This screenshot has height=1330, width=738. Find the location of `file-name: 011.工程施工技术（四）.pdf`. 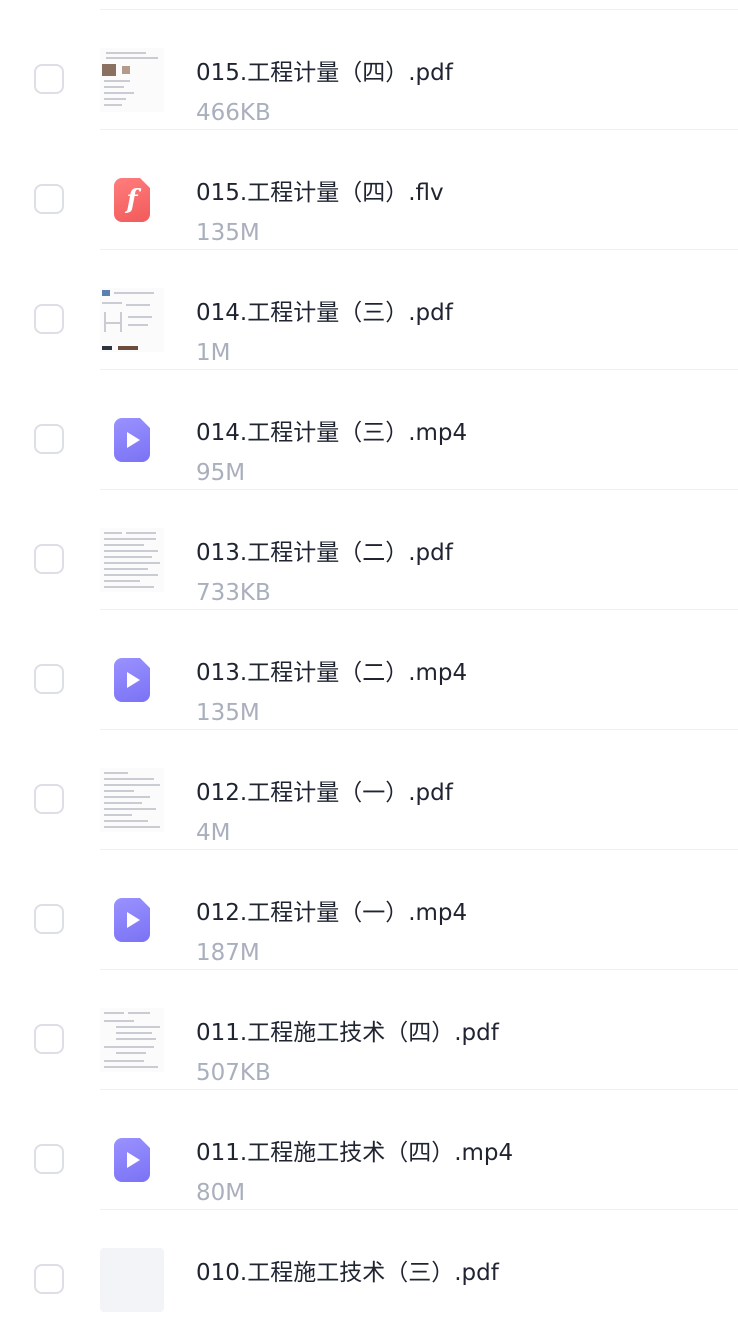

file-name: 011.工程施工技术（四）.pdf is located at coordinates (347, 1033).